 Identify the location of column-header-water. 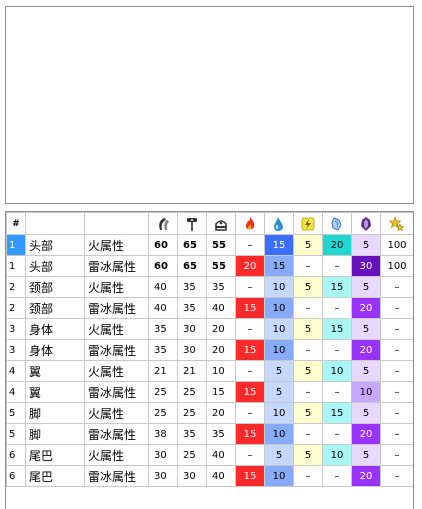
(279, 223).